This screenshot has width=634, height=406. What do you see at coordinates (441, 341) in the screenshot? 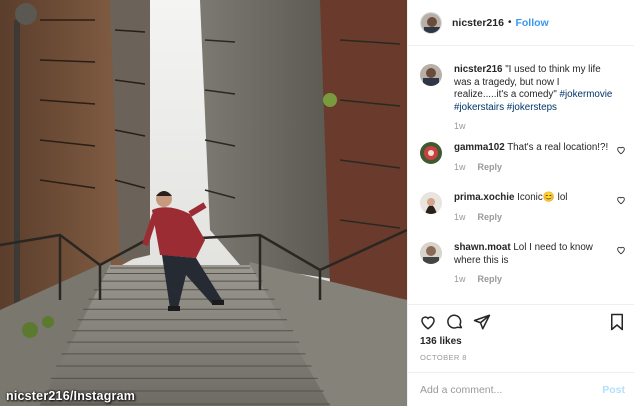
I see `likes-count: 136 likes` at bounding box center [441, 341].